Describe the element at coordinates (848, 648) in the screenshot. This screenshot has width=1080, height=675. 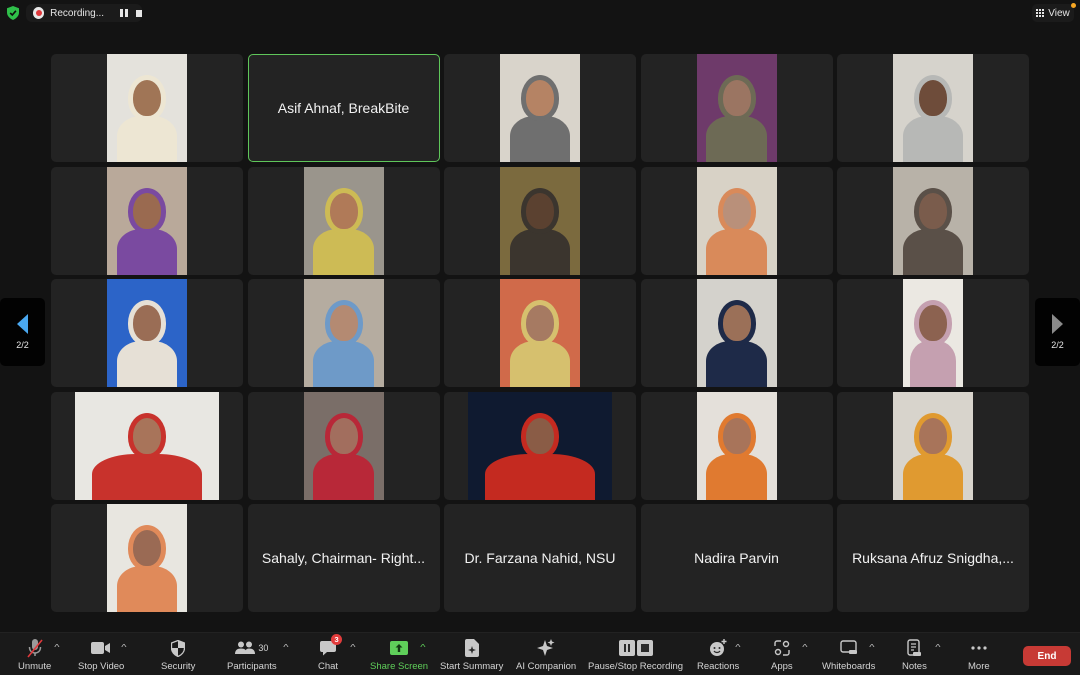
I see `whiteboard-icon` at that location.